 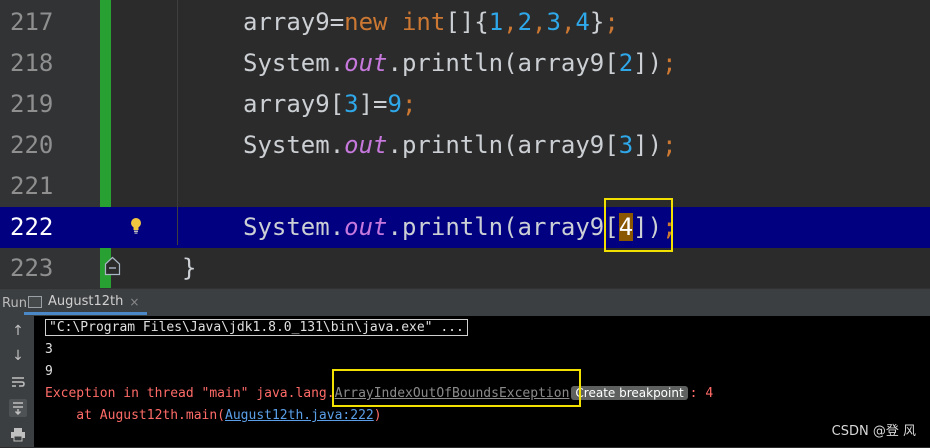 What do you see at coordinates (32, 145) in the screenshot?
I see `line-number: 220` at bounding box center [32, 145].